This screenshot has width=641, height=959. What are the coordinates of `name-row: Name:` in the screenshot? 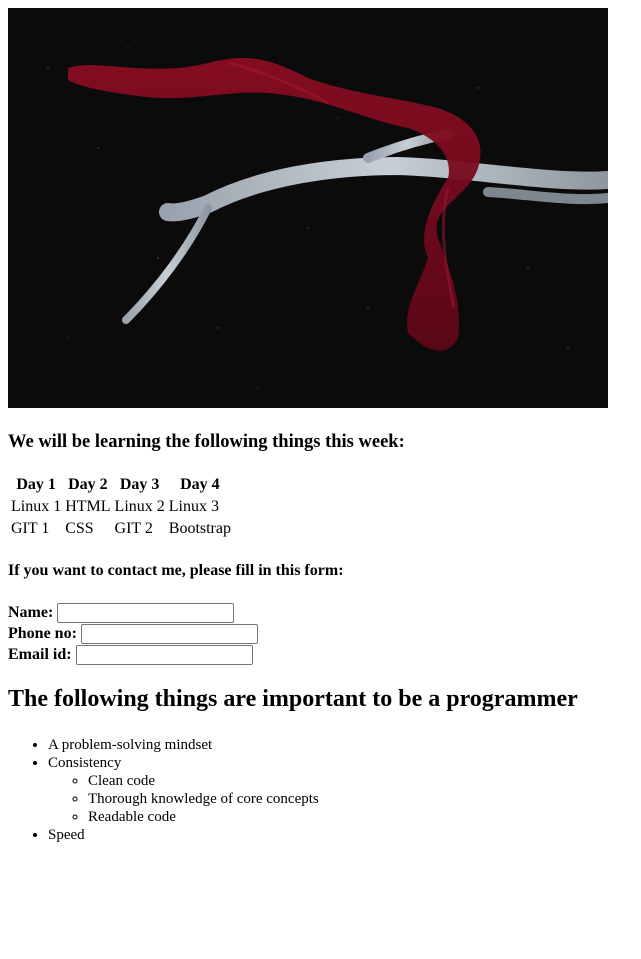 It's located at (318, 612).